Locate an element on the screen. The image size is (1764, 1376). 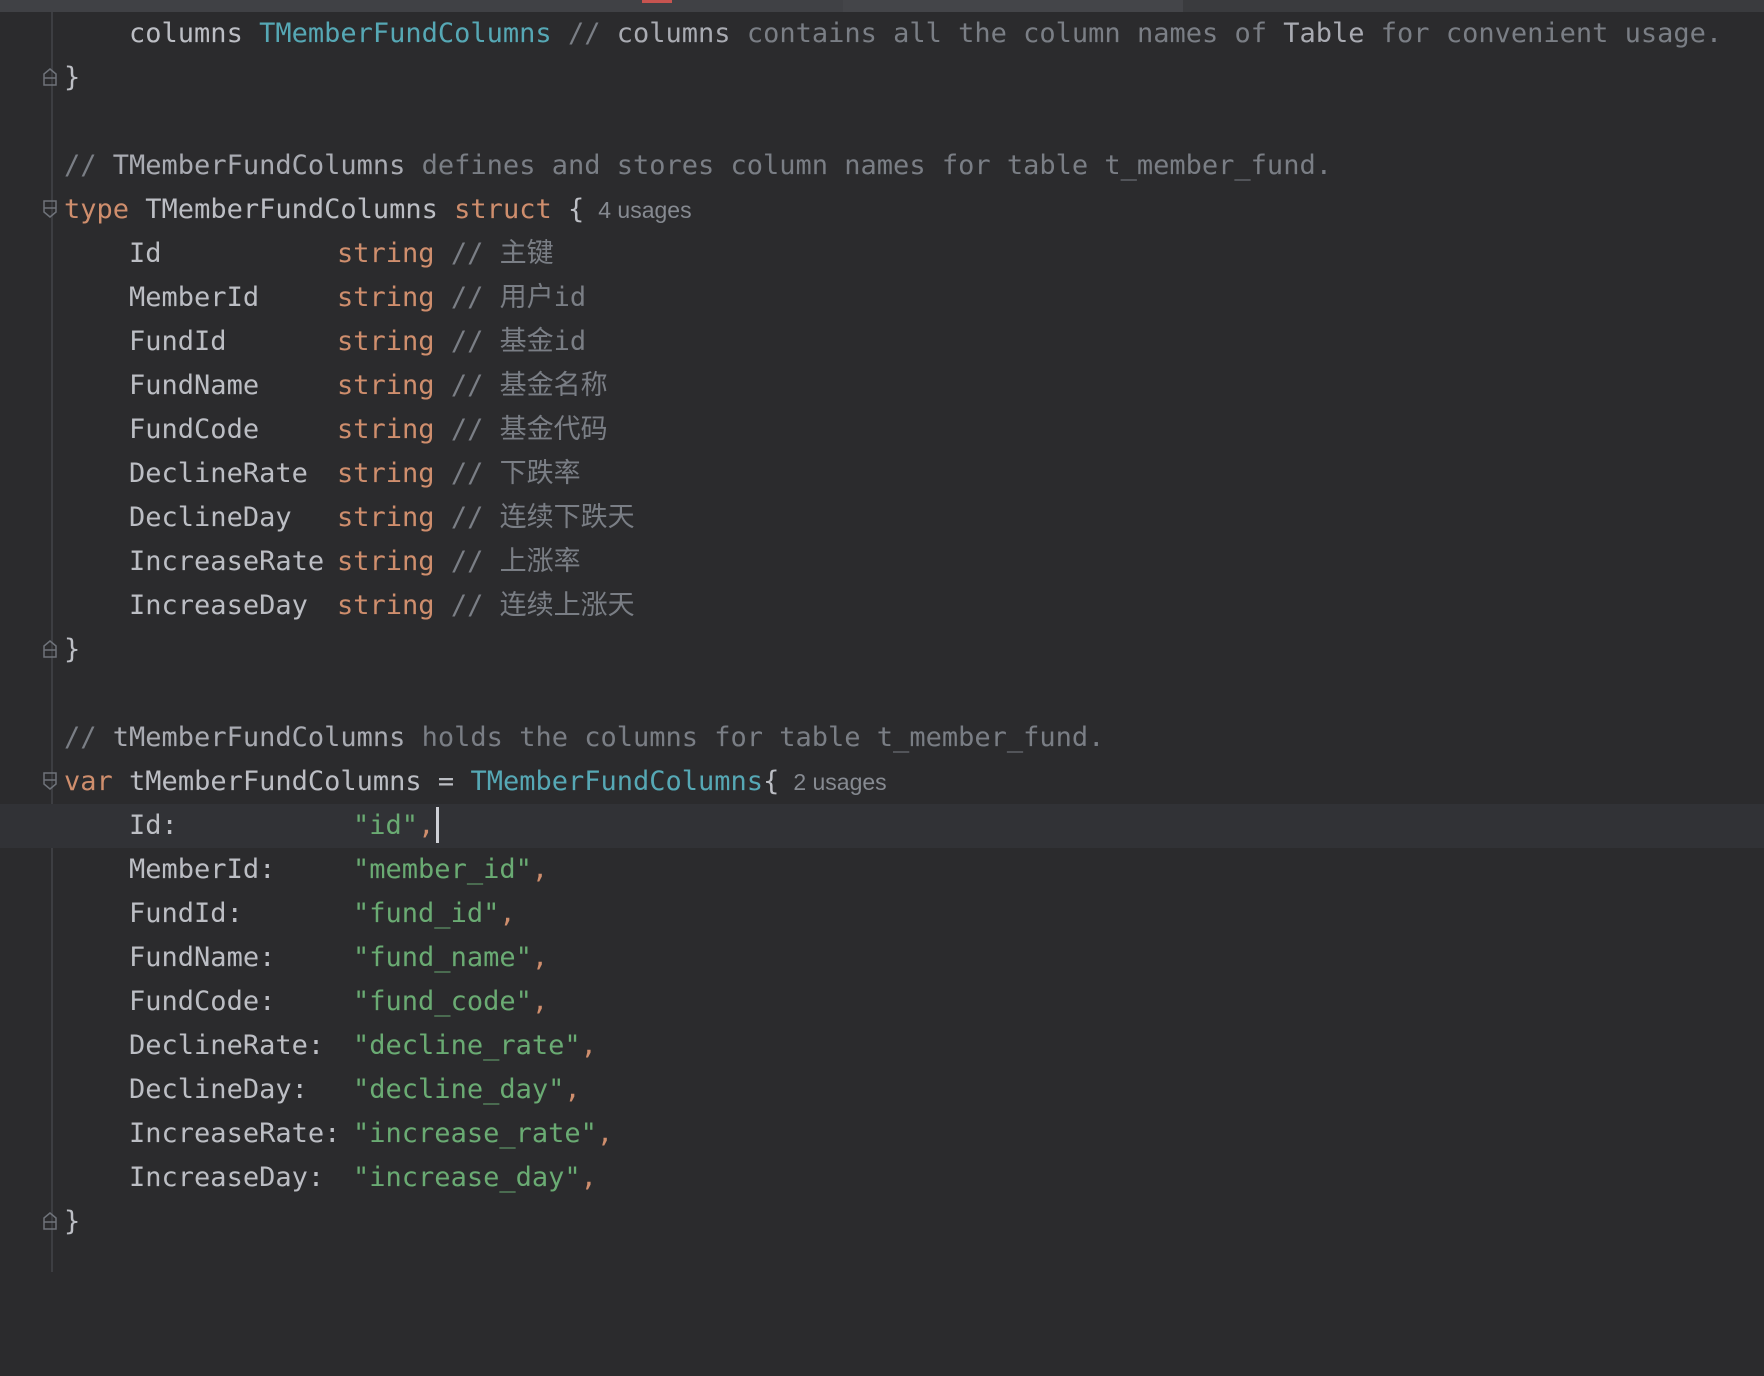
usages-hint: 4 usages is located at coordinates (644, 210).